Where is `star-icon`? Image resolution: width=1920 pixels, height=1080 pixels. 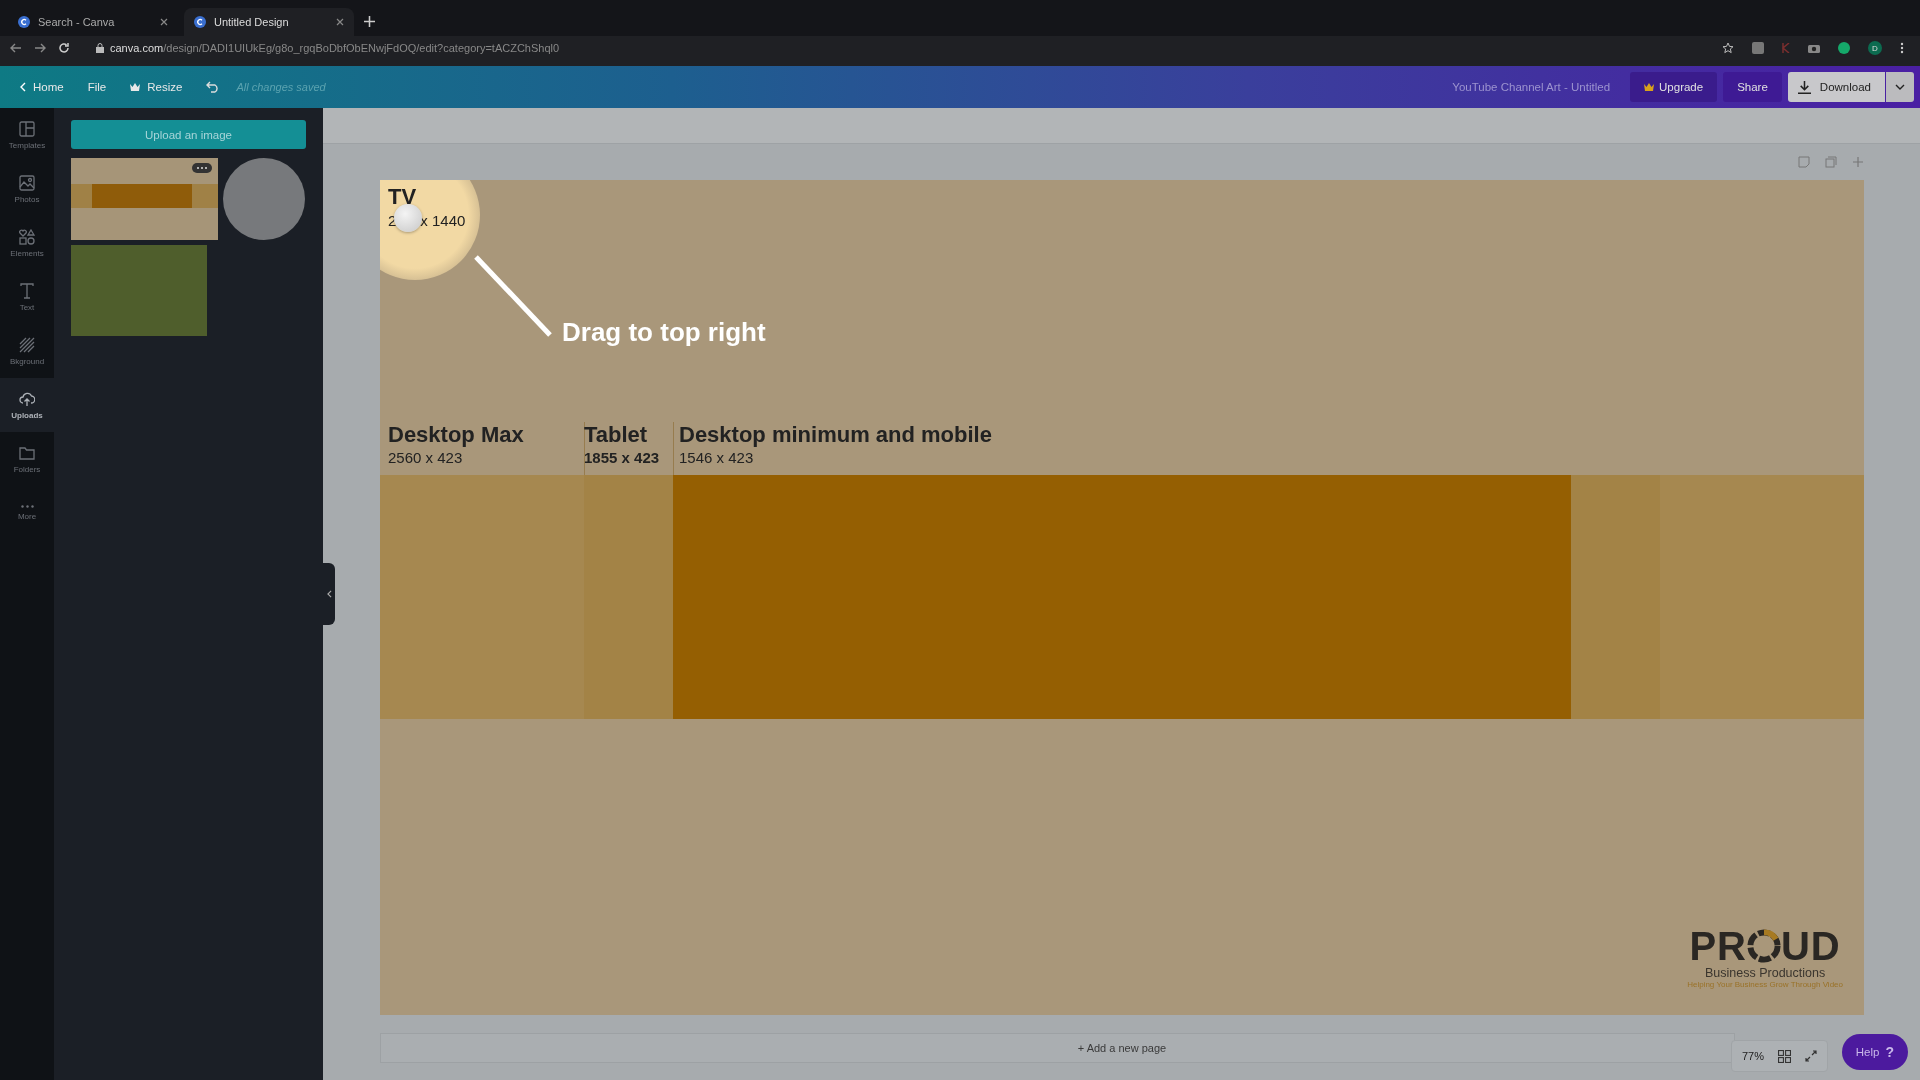 star-icon is located at coordinates (1728, 48).